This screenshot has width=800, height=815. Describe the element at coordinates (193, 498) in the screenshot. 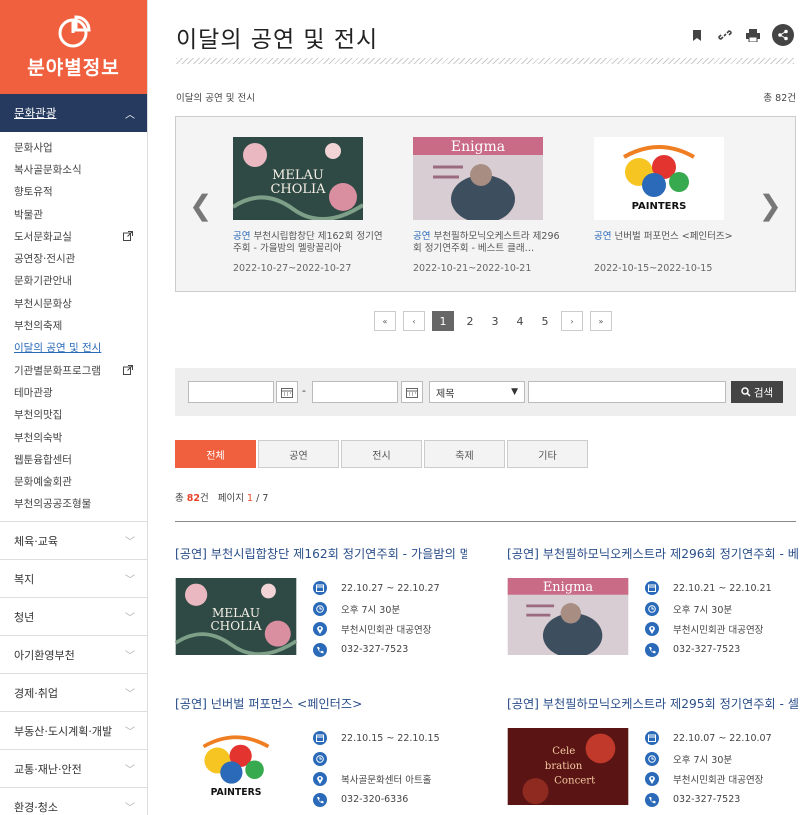

I see `count-total: 82` at that location.